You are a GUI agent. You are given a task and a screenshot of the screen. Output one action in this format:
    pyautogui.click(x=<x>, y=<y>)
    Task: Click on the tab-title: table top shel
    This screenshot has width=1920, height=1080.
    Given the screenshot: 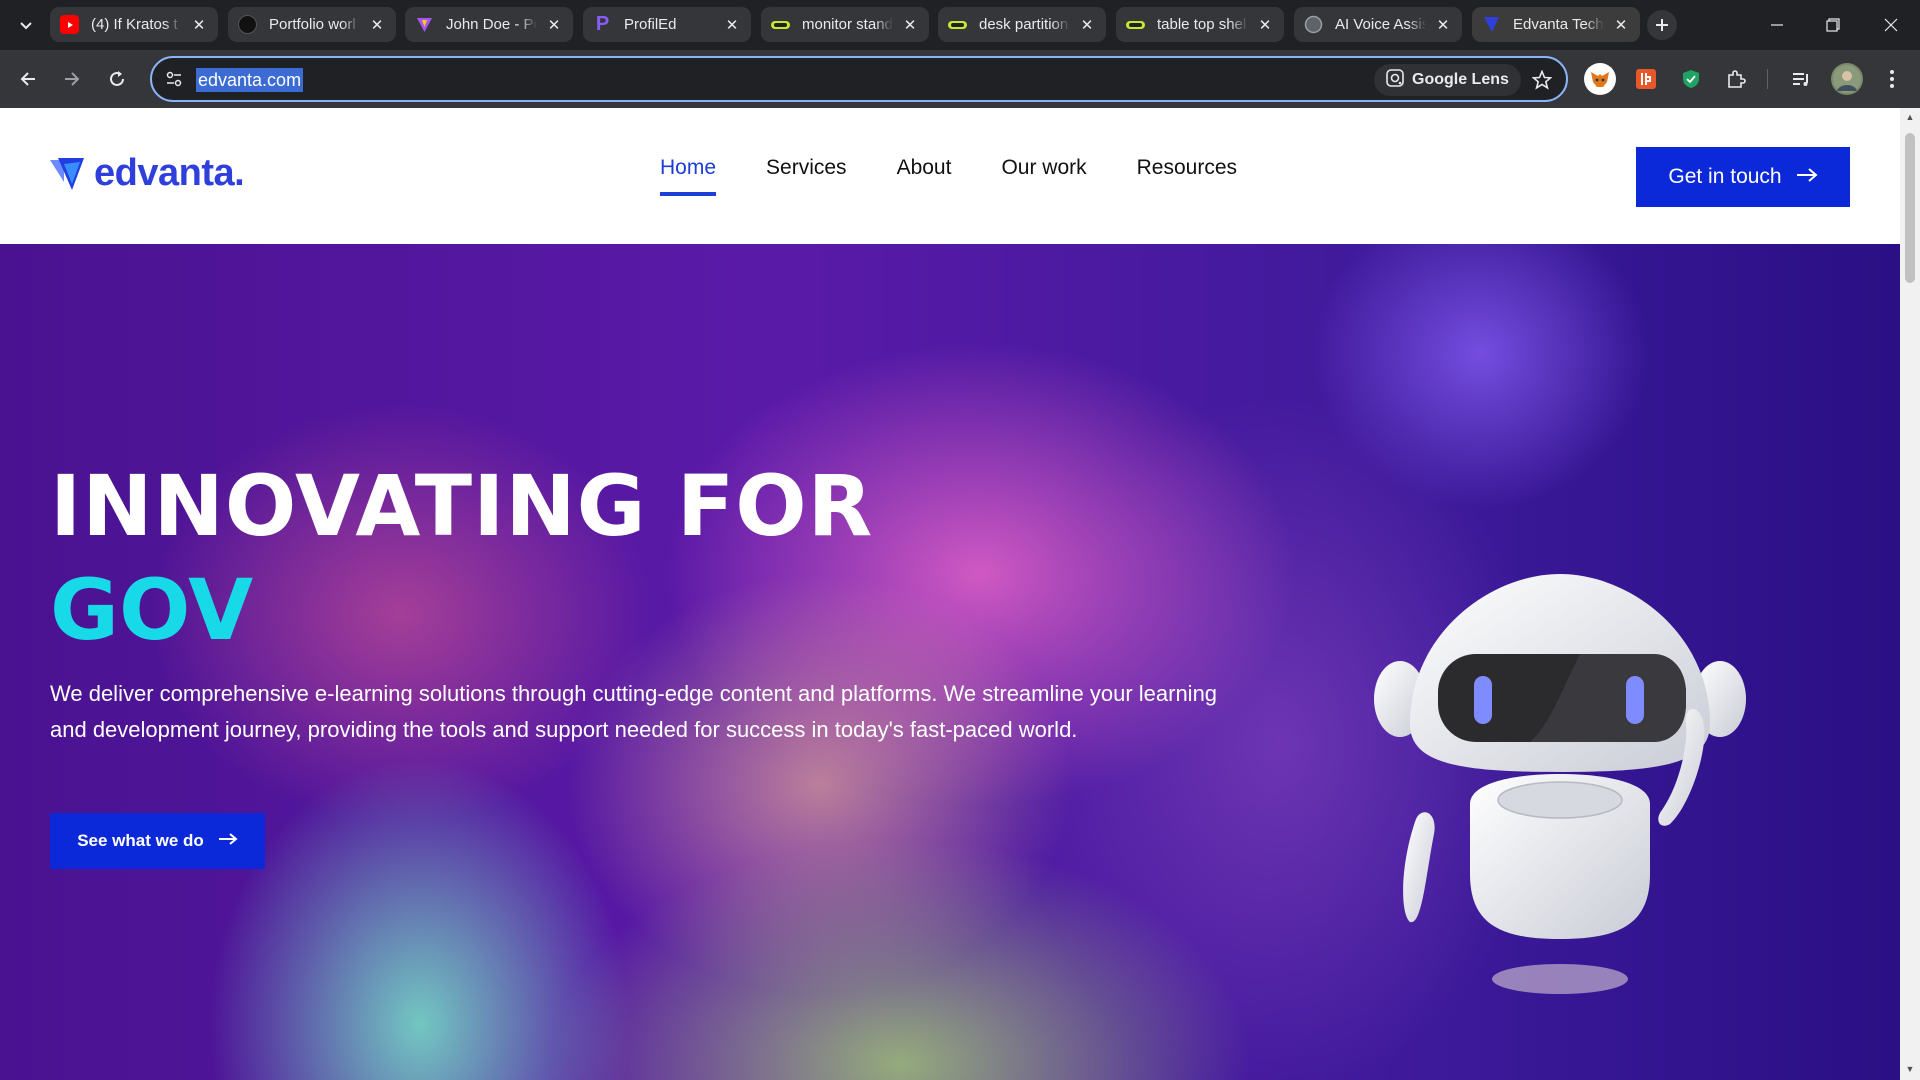 What is the action you would take?
    pyautogui.click(x=1202, y=24)
    